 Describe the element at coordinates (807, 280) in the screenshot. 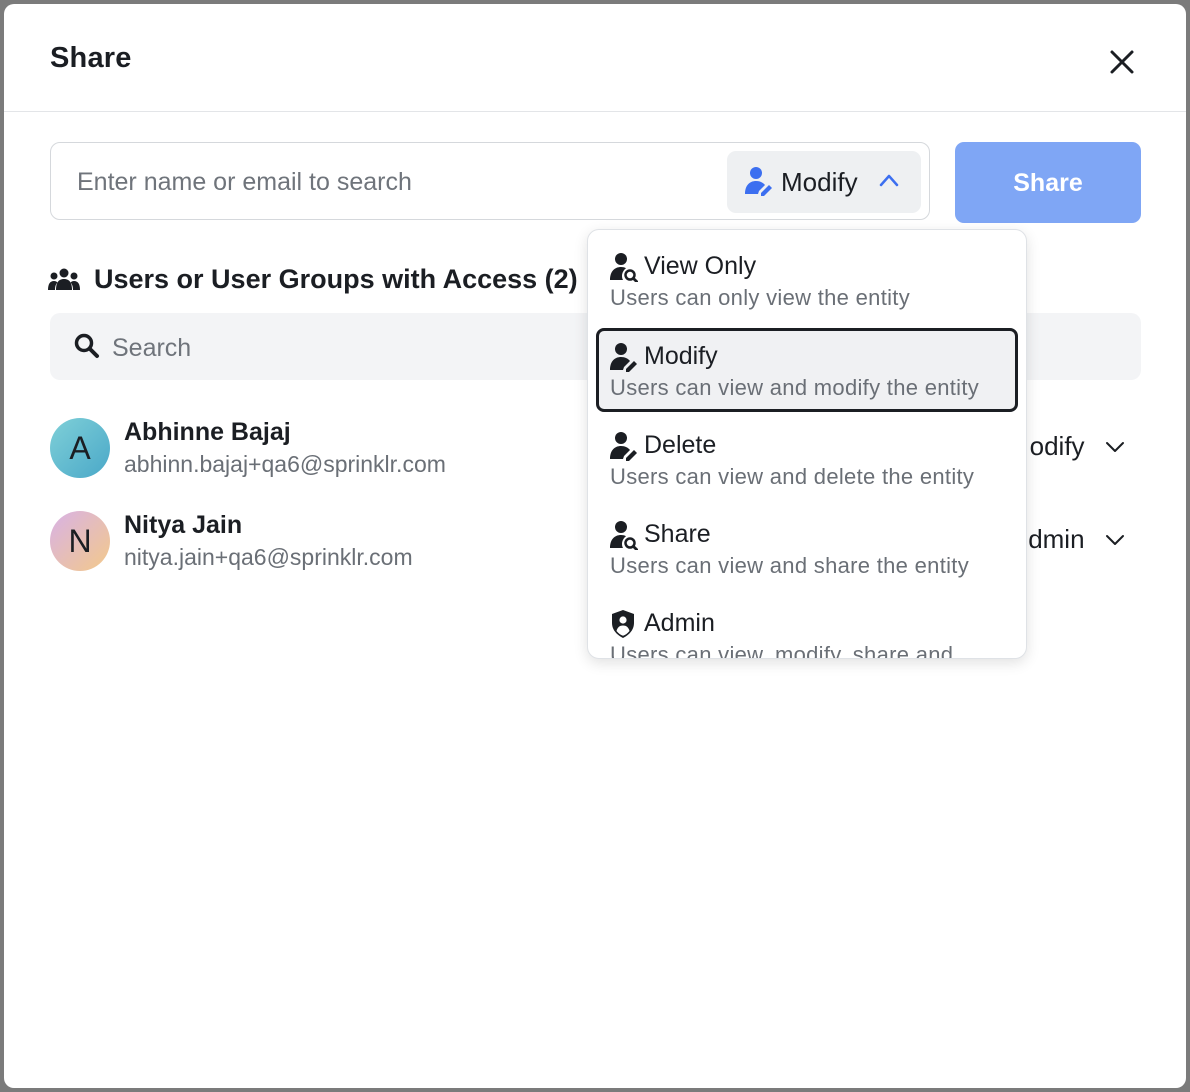

I see `permission-option-view-only: View Only Users can only view the entity` at that location.